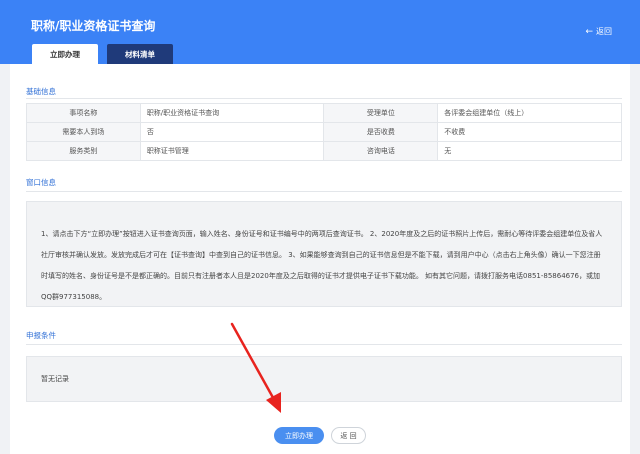  Describe the element at coordinates (254, 363) in the screenshot. I see `annotation-arrow-shaft` at that location.